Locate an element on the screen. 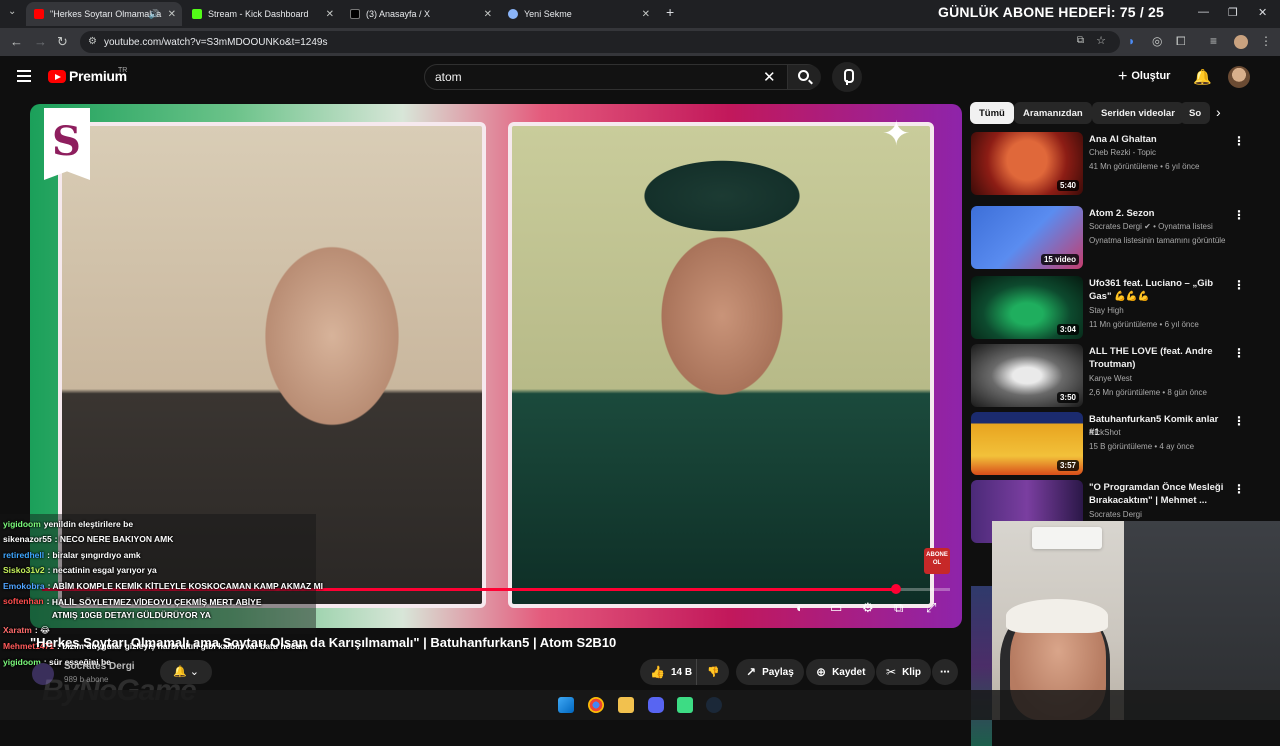 Image resolution: width=1280 pixels, height=746 pixels. extension-icon: ◗ is located at coordinates (1131, 41).